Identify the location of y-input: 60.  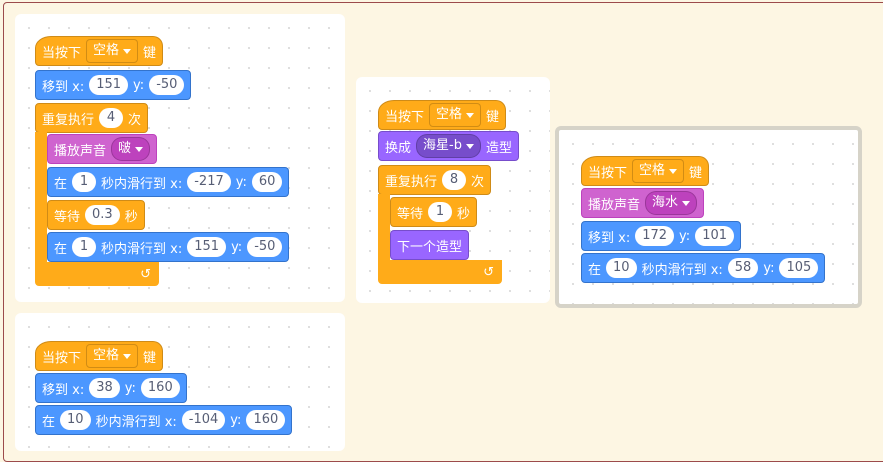
(267, 182).